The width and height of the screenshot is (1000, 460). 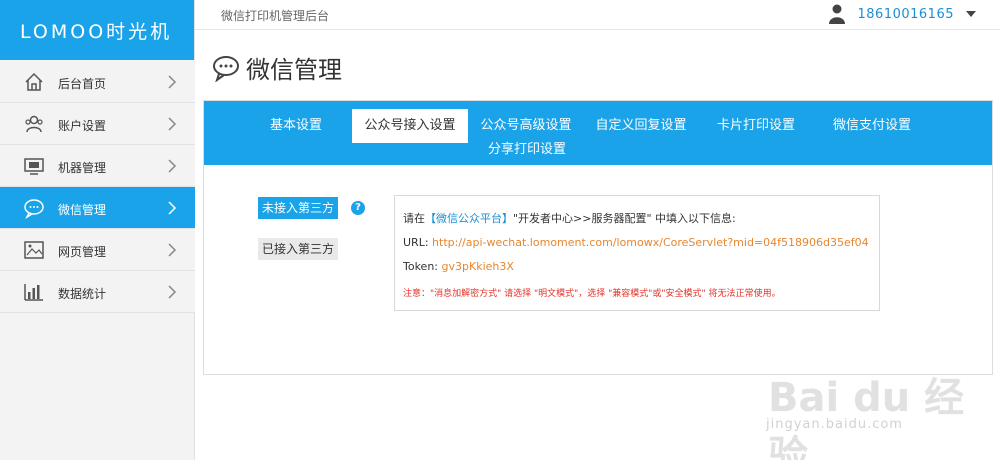 I want to click on user-menu: 18610016165, so click(x=902, y=14).